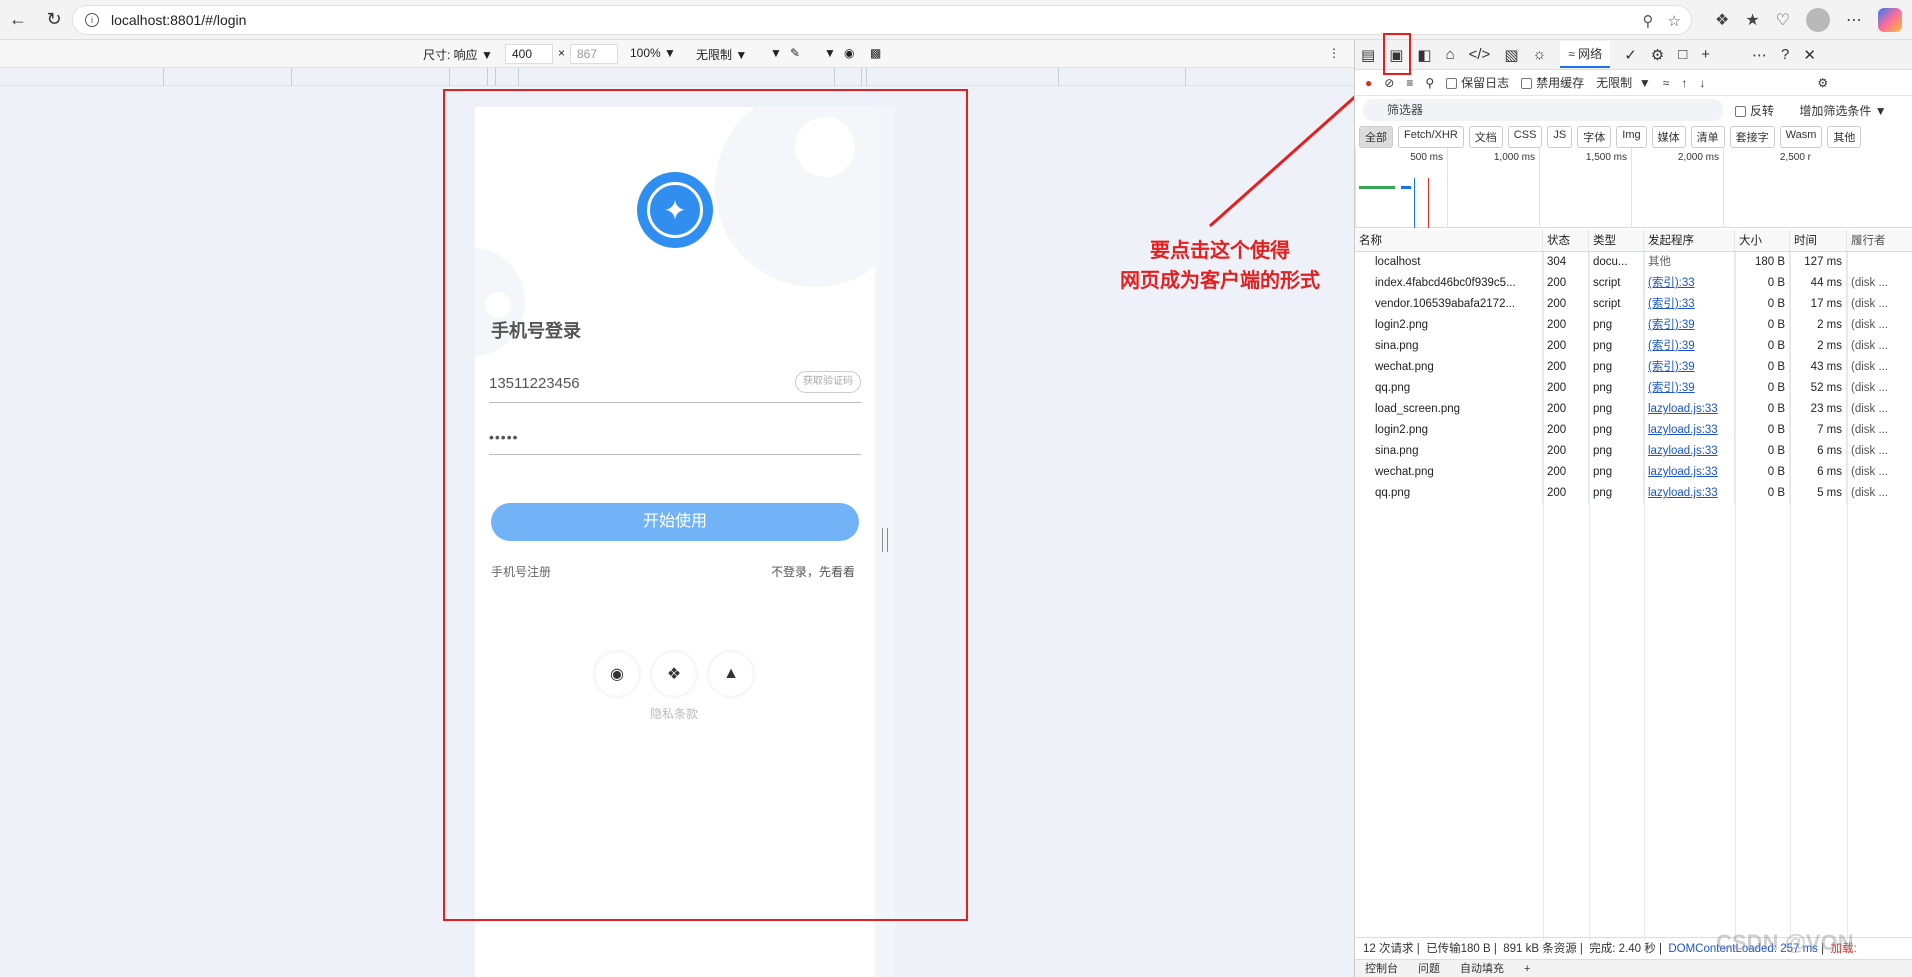 This screenshot has height=977, width=1912. What do you see at coordinates (1707, 137) in the screenshot?
I see `type-filter-chip: 清单` at bounding box center [1707, 137].